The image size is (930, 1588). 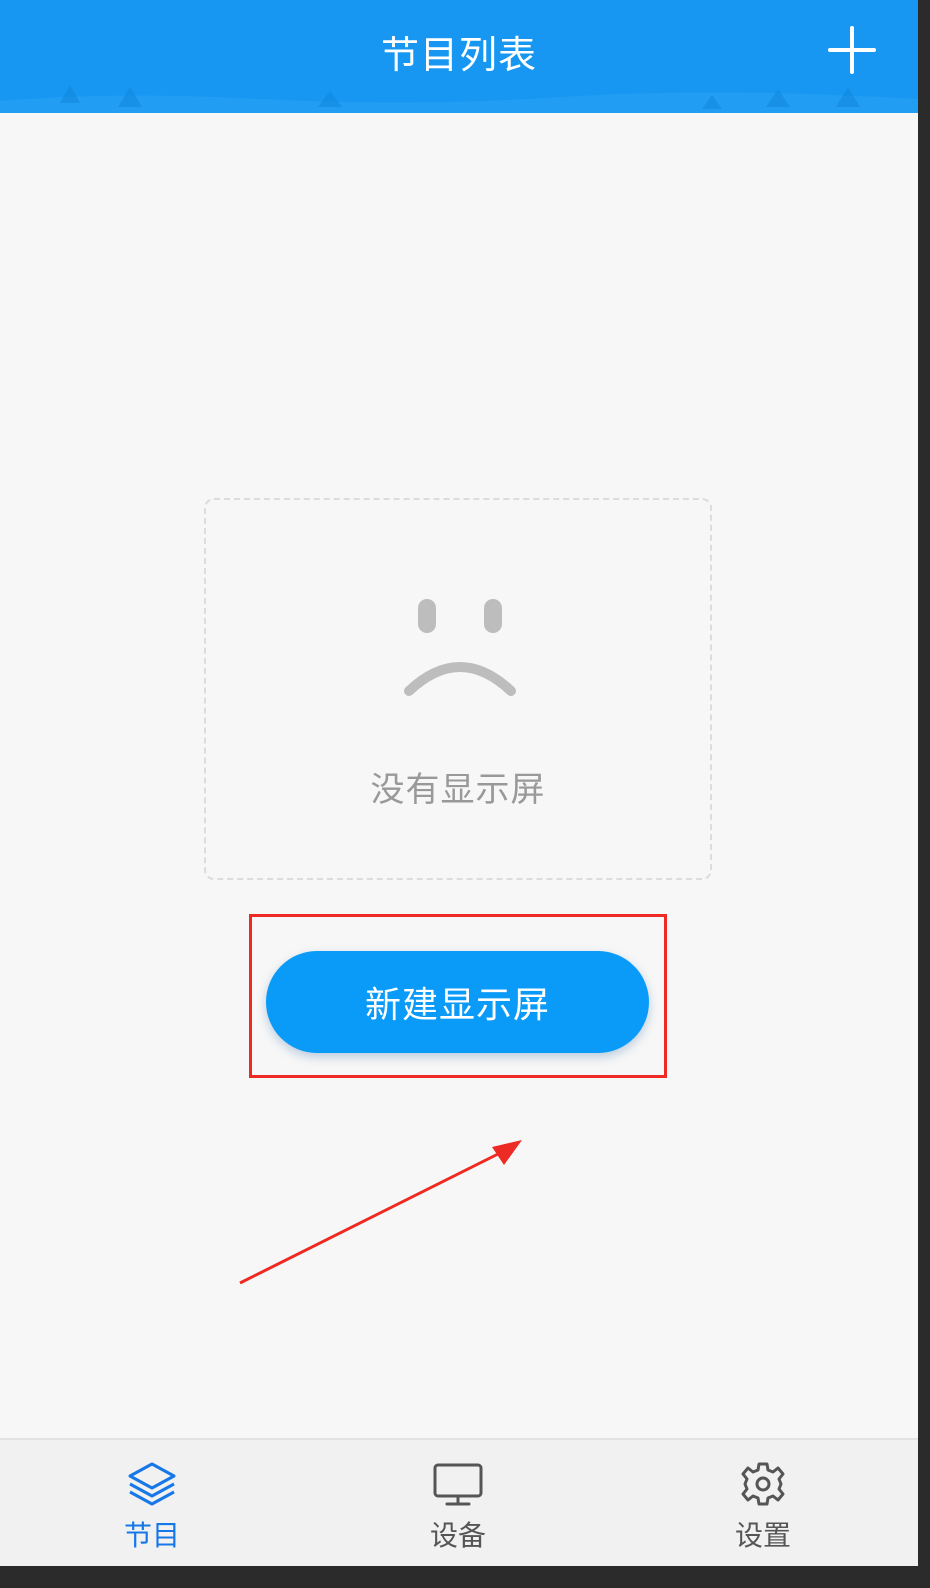 I want to click on tab-devices-label: 设备, so click(x=457, y=1535).